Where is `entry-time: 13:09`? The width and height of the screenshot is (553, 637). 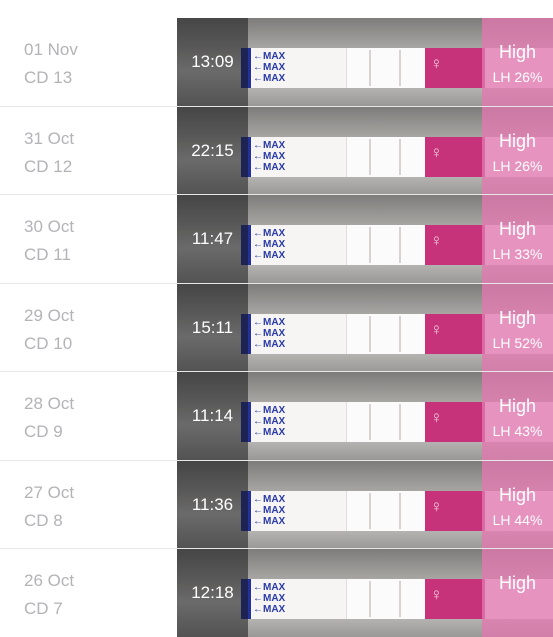
entry-time: 13:09 is located at coordinates (212, 61).